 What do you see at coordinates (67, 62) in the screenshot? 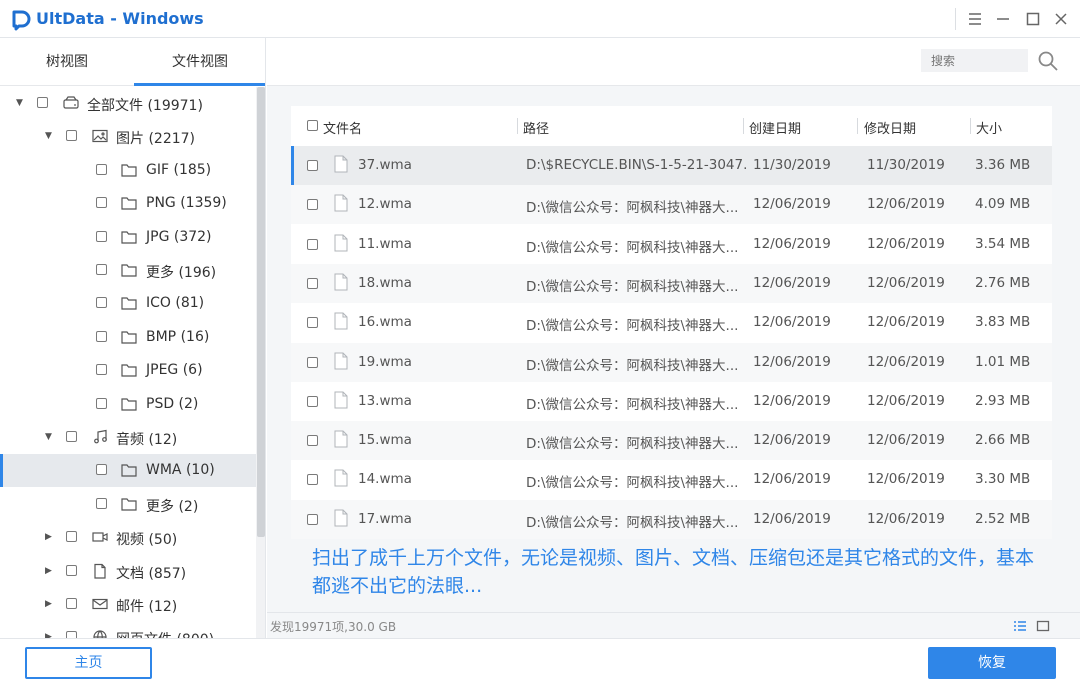
I see `tab-tree-view: 树视图` at bounding box center [67, 62].